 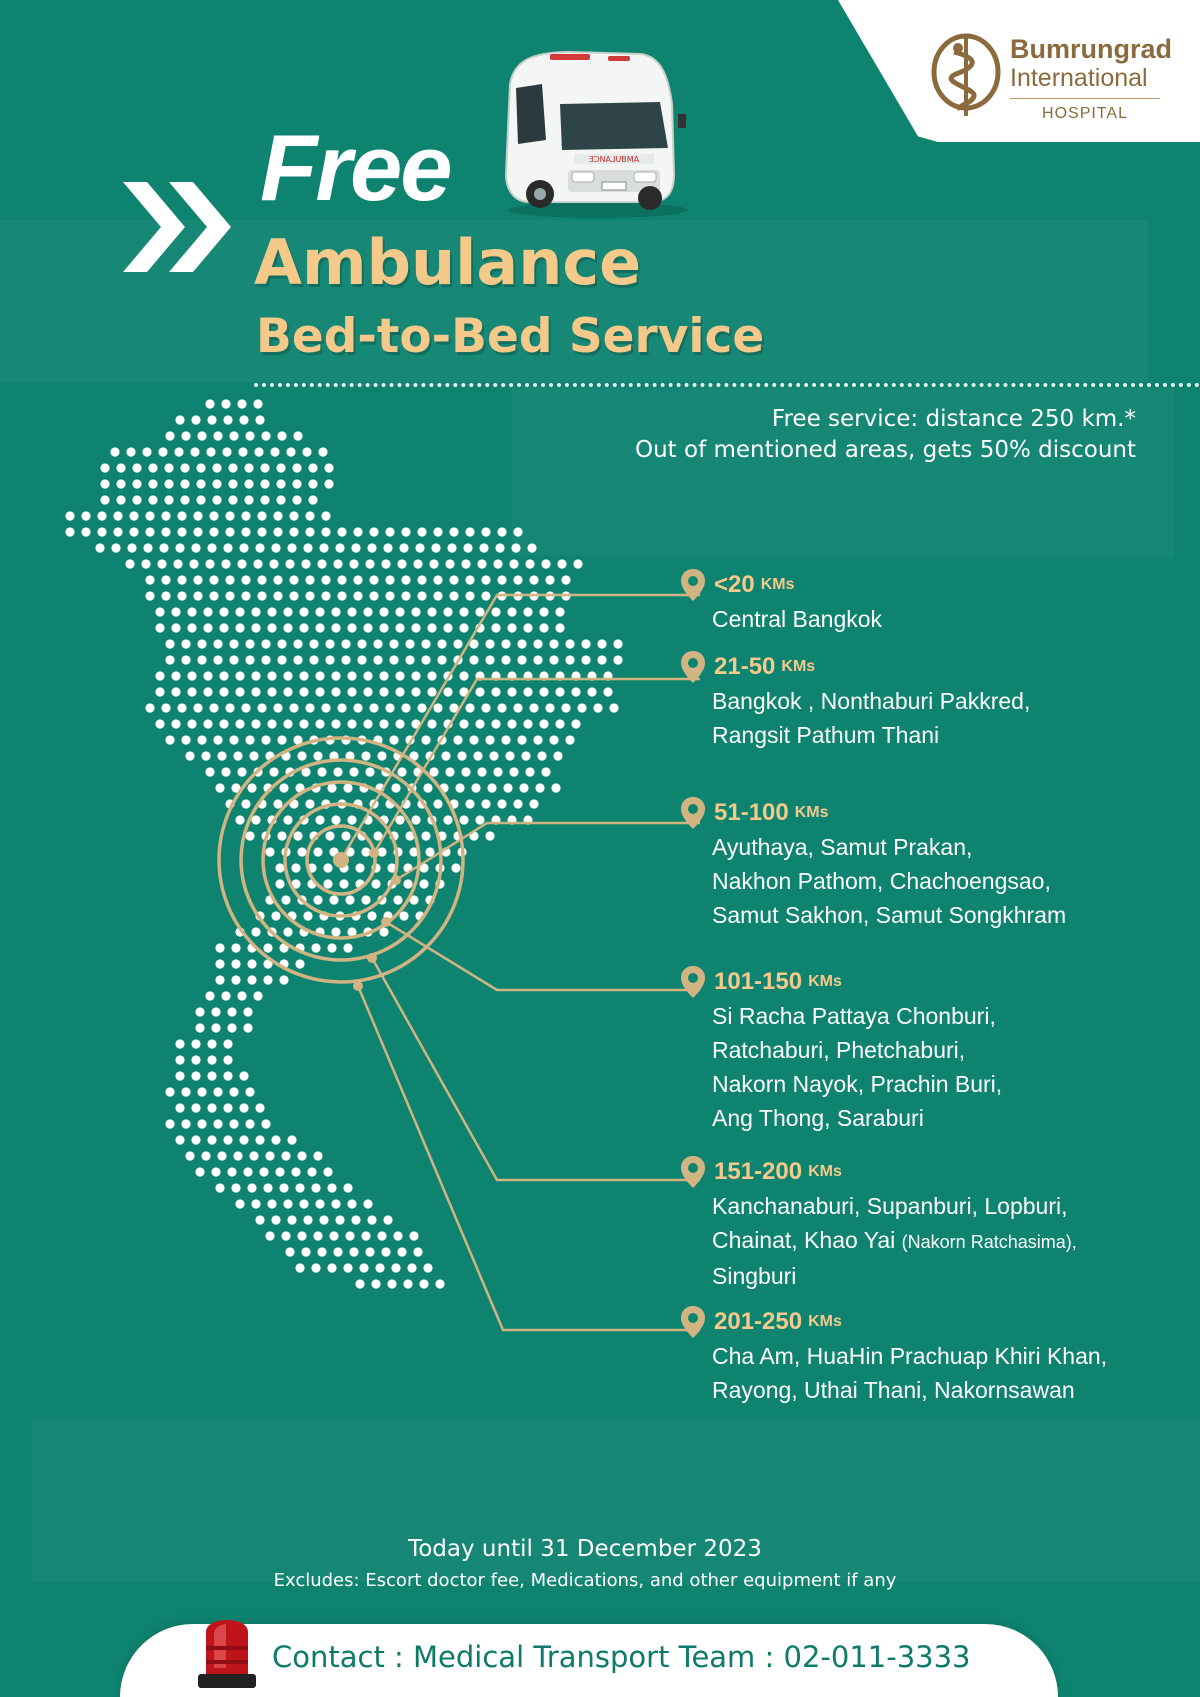 What do you see at coordinates (777, 584) in the screenshot?
I see `range-unit: KMs` at bounding box center [777, 584].